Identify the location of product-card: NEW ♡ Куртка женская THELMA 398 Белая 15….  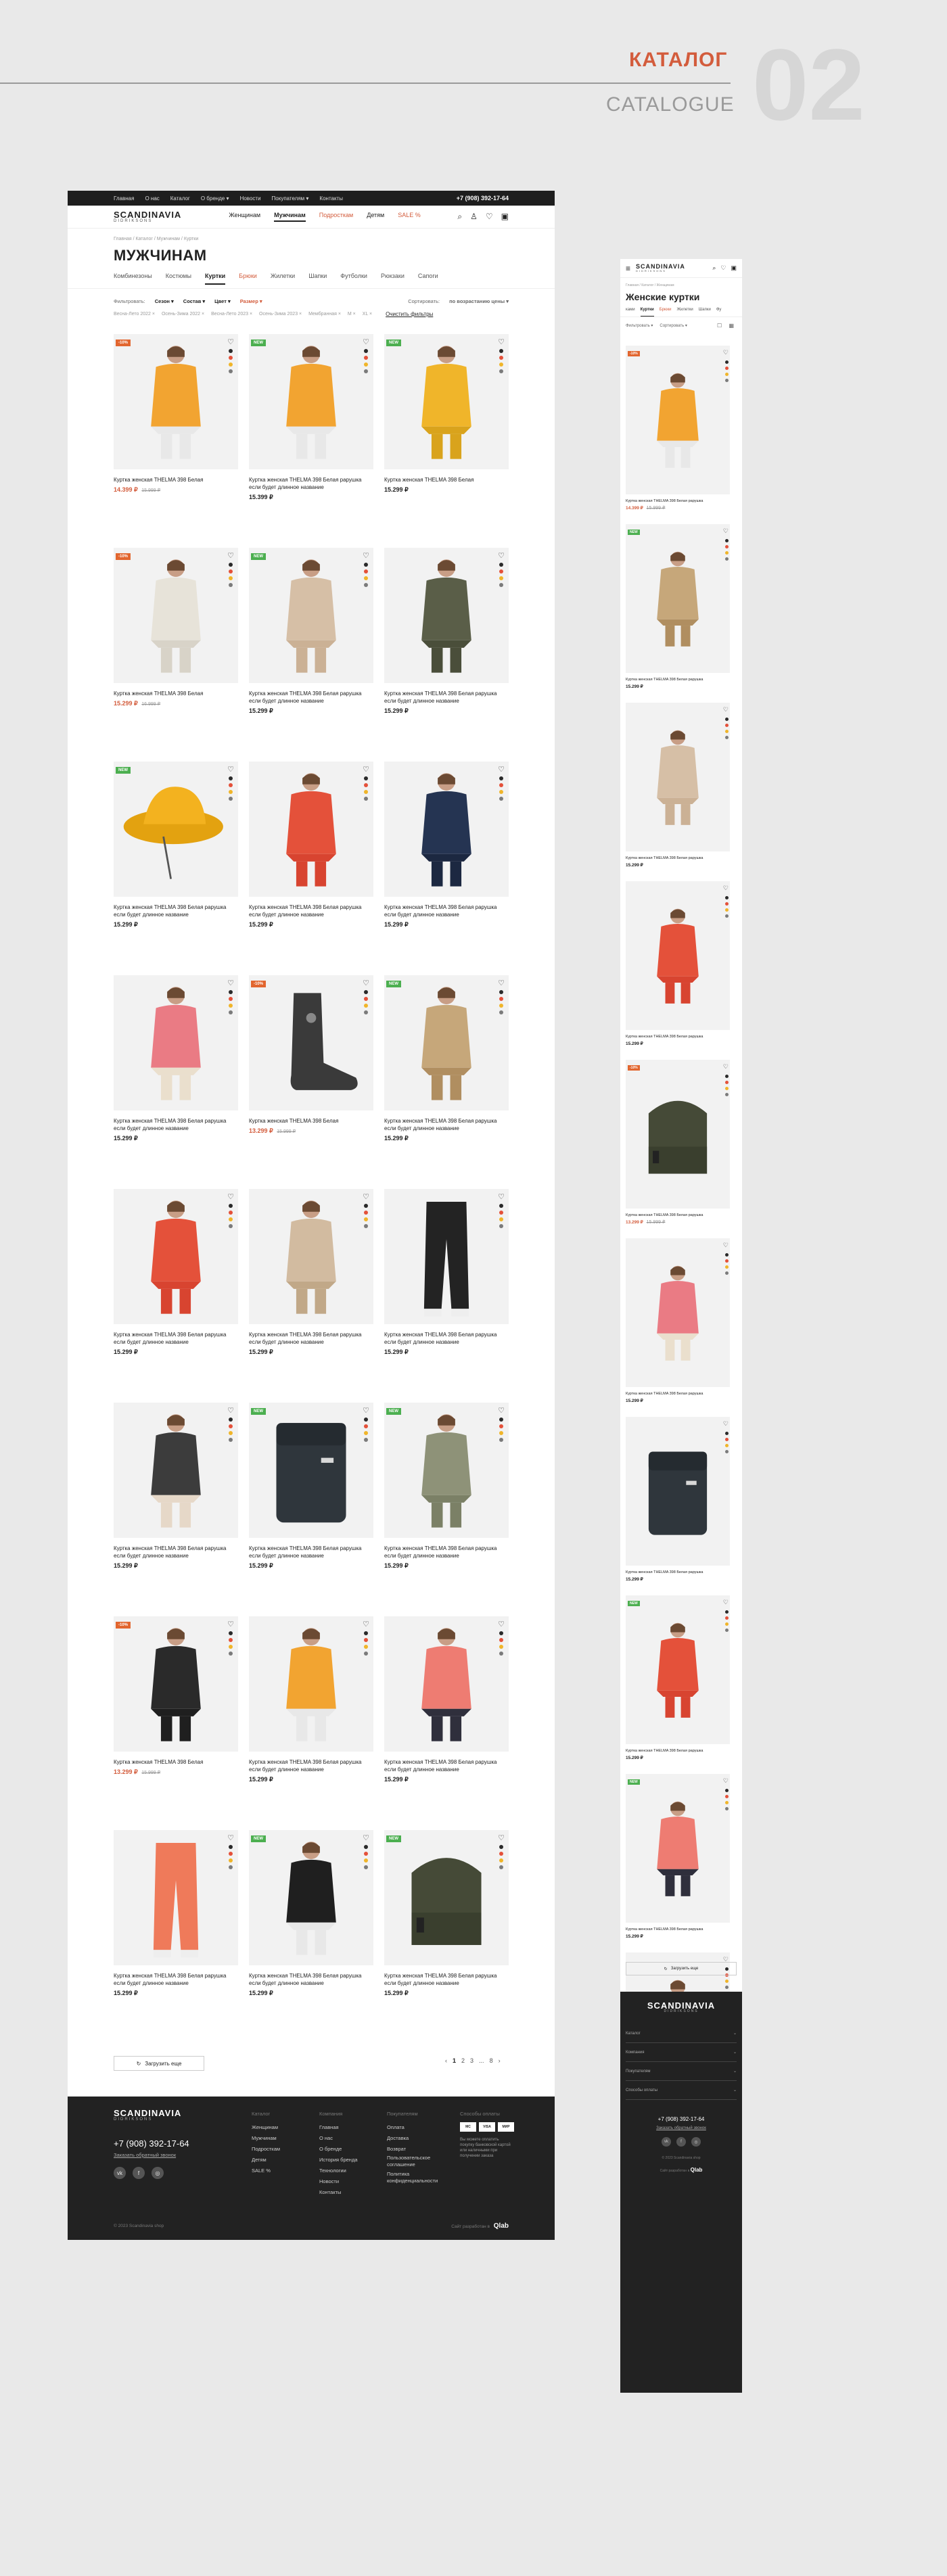
(446, 441).